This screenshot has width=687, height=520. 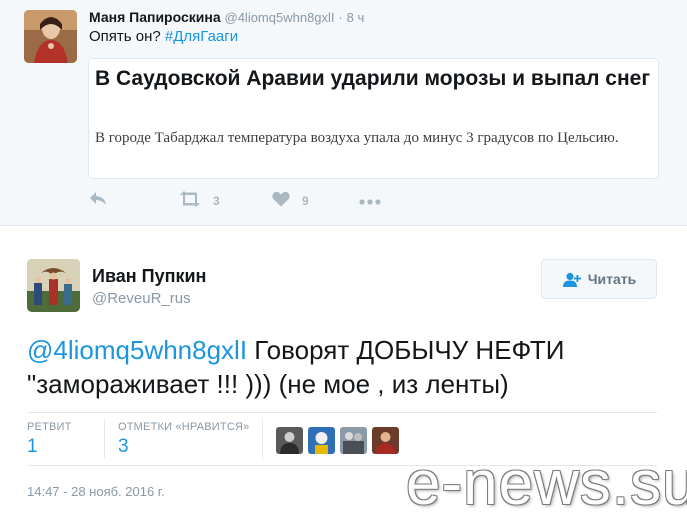 What do you see at coordinates (96, 491) in the screenshot?
I see `tweet-timestamp: 14:47 - 28 нояб. 2016 г.` at bounding box center [96, 491].